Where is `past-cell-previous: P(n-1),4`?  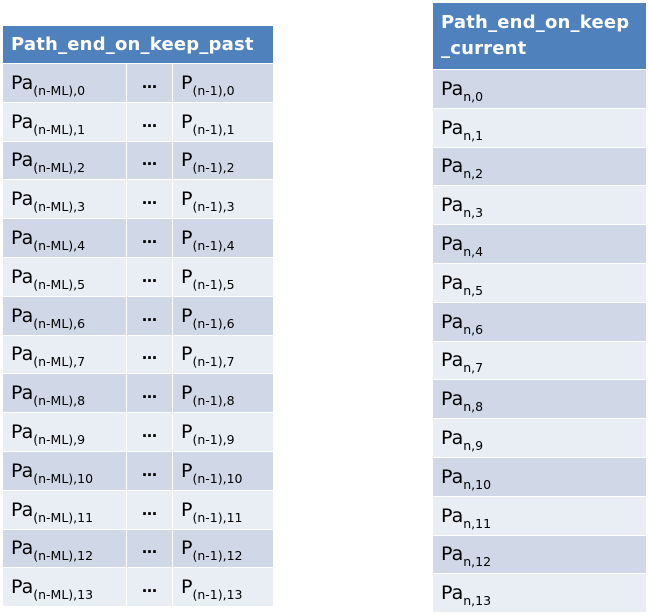
past-cell-previous: P(n-1),4 is located at coordinates (223, 238).